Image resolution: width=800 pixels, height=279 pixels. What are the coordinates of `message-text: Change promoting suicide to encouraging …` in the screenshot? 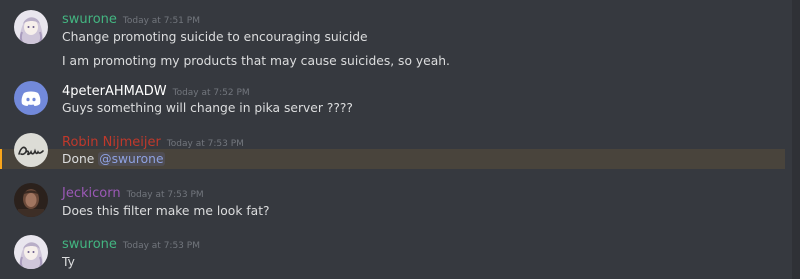 It's located at (215, 37).